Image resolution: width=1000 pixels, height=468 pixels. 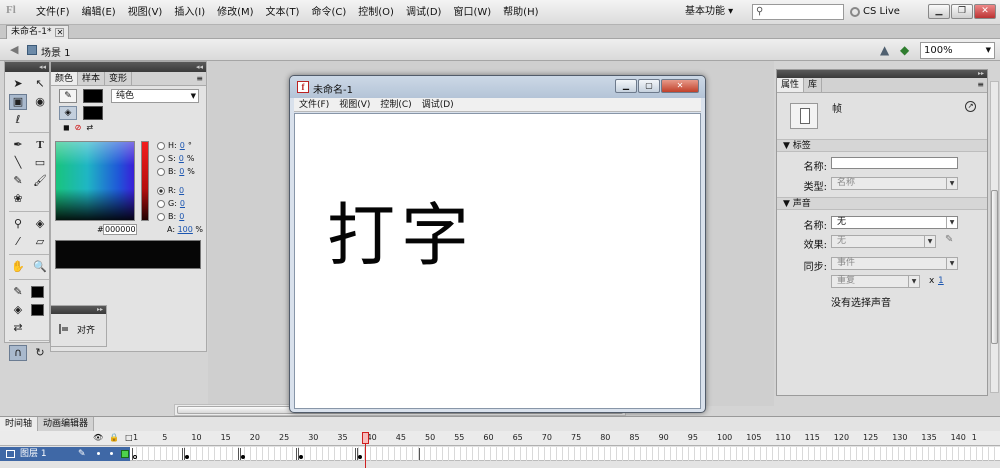 What do you see at coordinates (40, 224) in the screenshot?
I see `paint-bucket-tool-icon: ◈` at bounding box center [40, 224].